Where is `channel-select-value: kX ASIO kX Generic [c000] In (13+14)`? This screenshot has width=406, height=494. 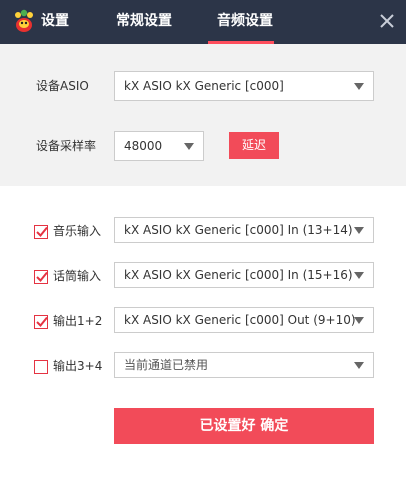
channel-select-value: kX ASIO kX Generic [c000] In (13+14) is located at coordinates (238, 230).